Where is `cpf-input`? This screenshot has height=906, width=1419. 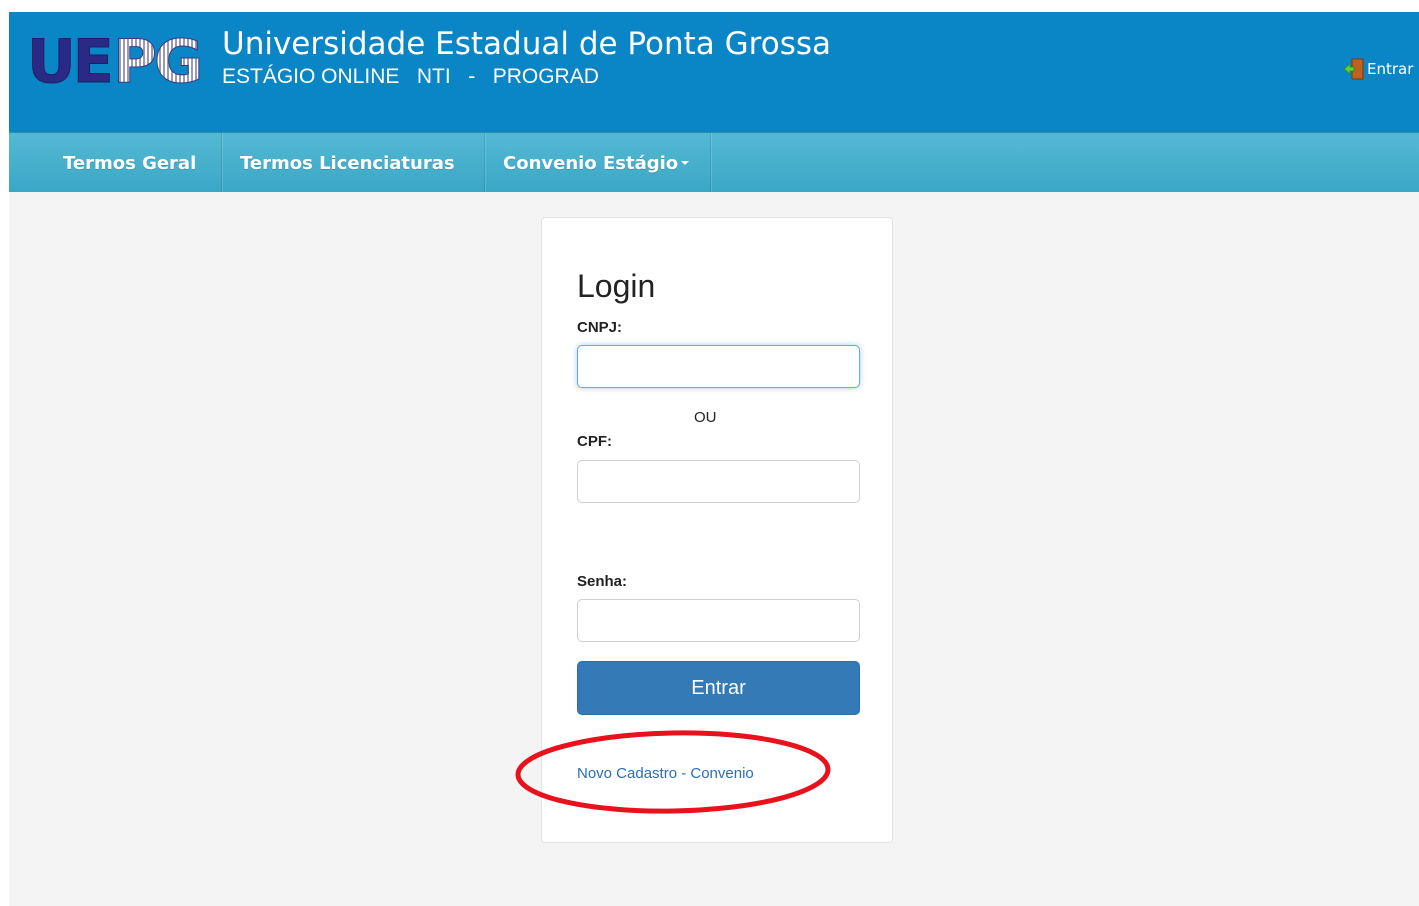 cpf-input is located at coordinates (718, 481).